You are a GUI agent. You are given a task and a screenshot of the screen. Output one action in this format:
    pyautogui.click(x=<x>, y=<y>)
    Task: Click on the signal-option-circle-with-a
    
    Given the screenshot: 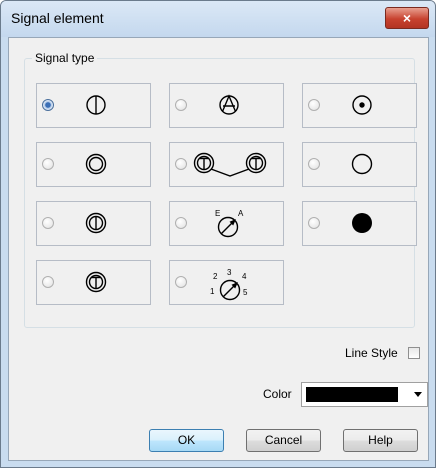 What is the action you would take?
    pyautogui.click(x=226, y=105)
    